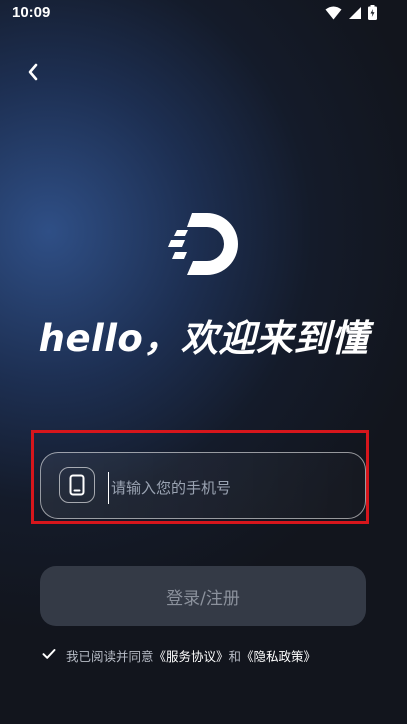 Image resolution: width=407 pixels, height=724 pixels. I want to click on phone-icon, so click(77, 485).